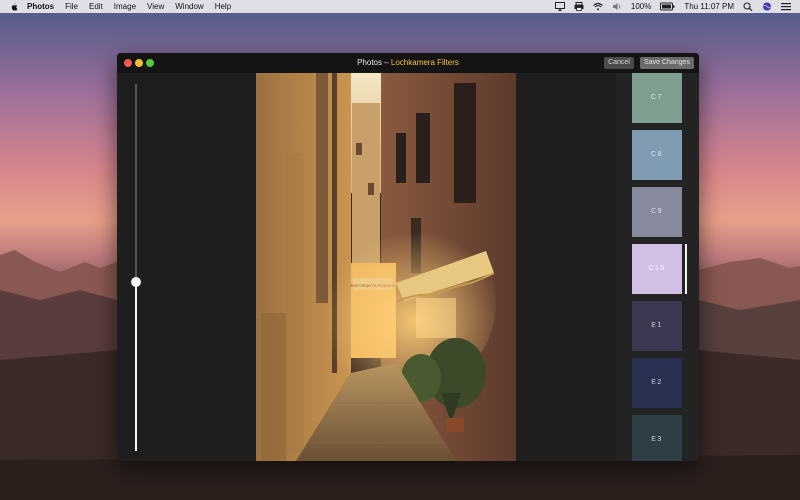 Image resolution: width=800 pixels, height=500 pixels. I want to click on filter-tile-c10: C10, so click(657, 269).